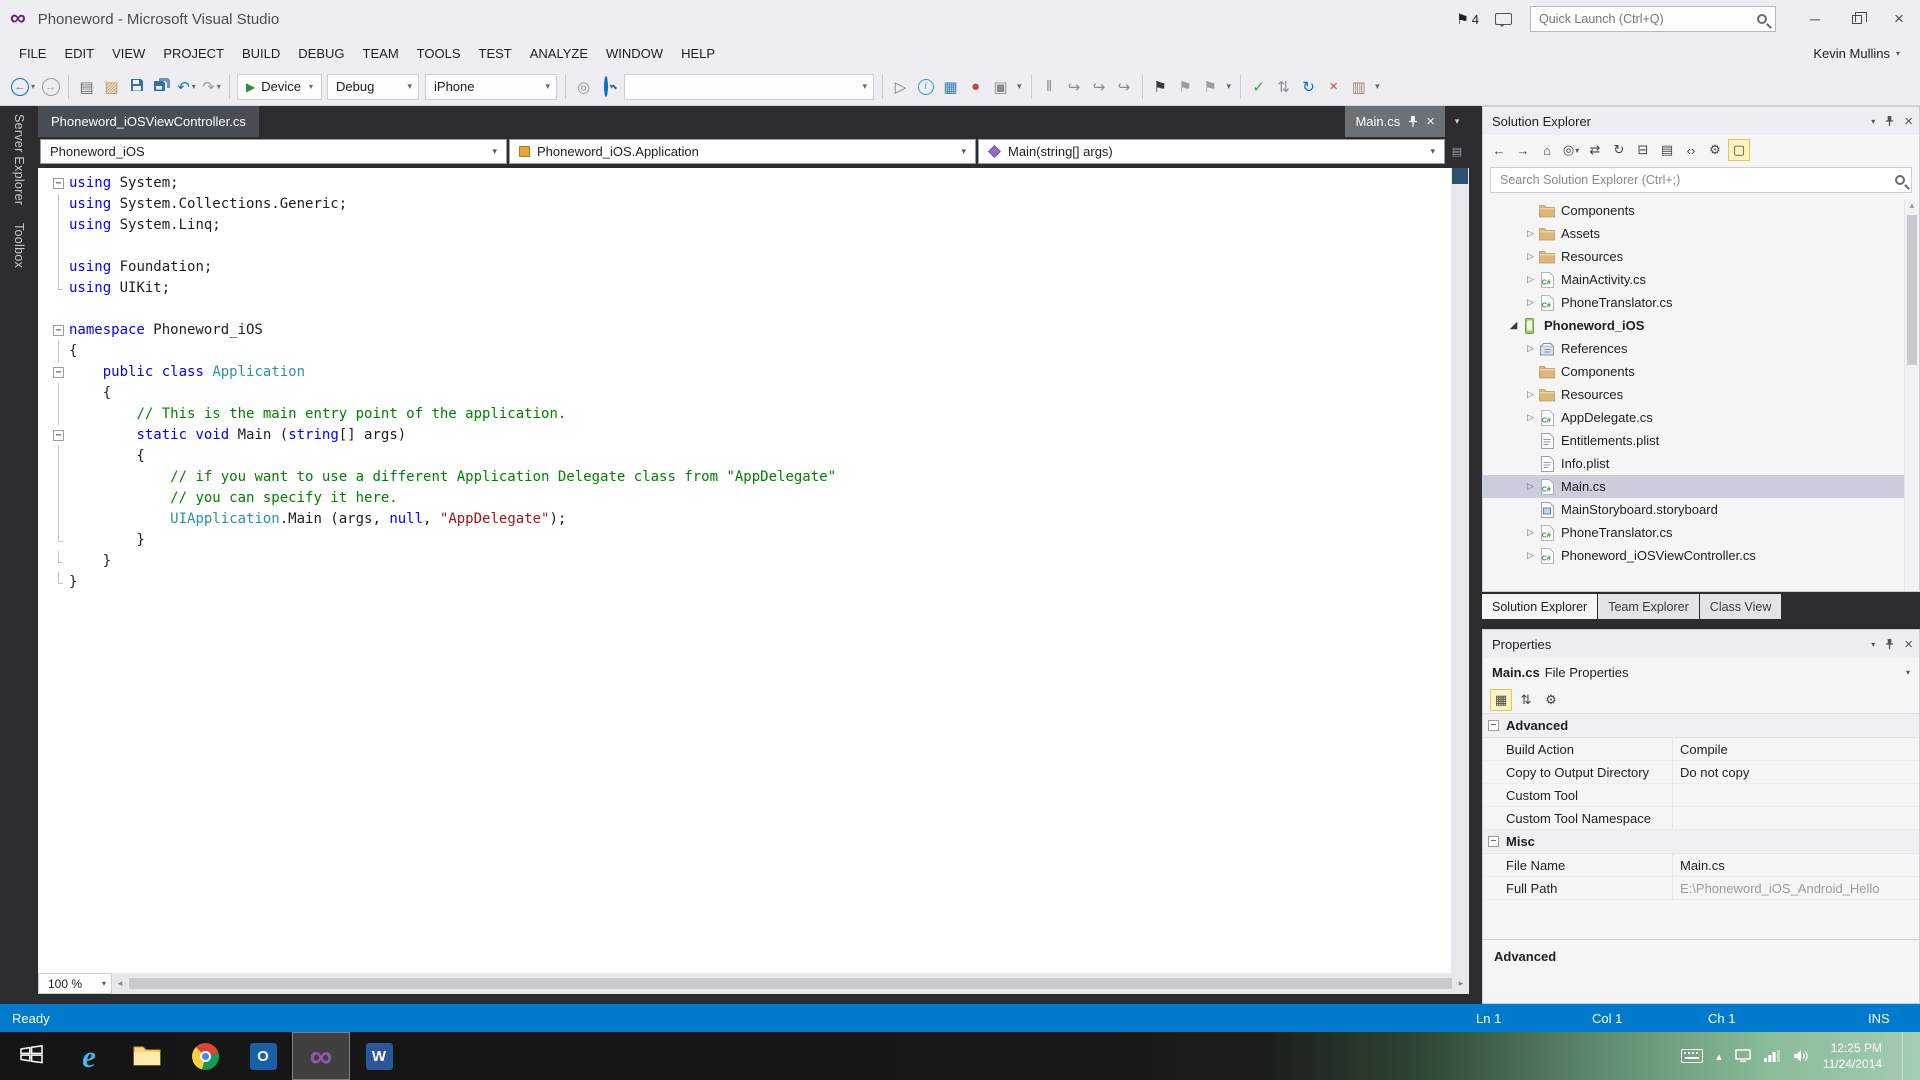  What do you see at coordinates (1701, 180) in the screenshot?
I see `solution-search-input: Search Solution Explorer (Ctrl+;)` at bounding box center [1701, 180].